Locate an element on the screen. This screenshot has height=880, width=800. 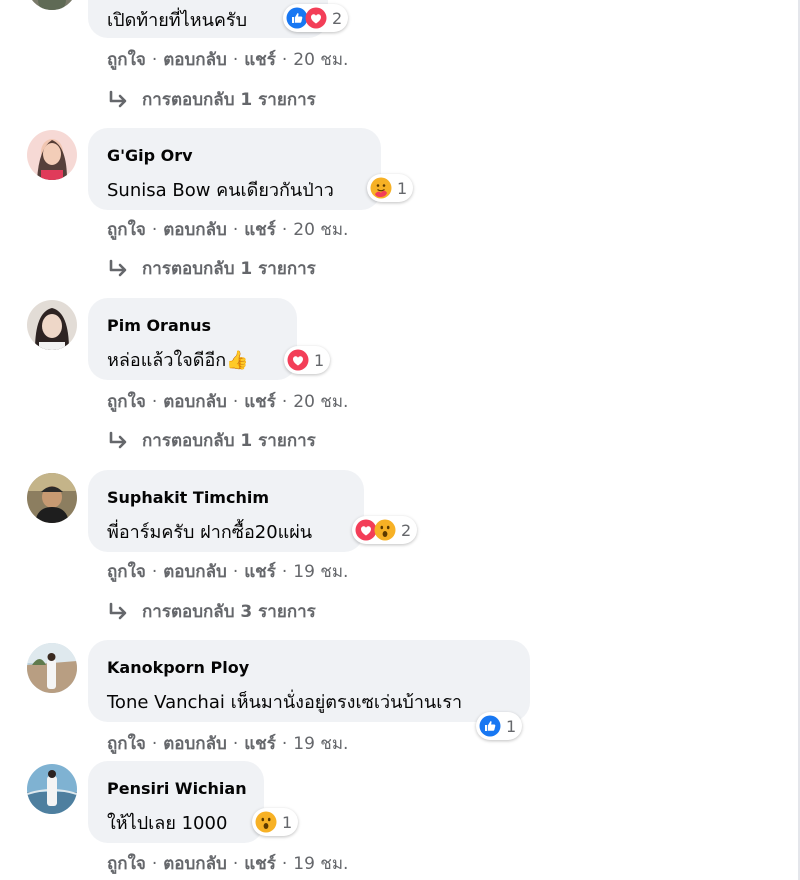
replies-label: การตอบกลับ 3 รายการ is located at coordinates (229, 612).